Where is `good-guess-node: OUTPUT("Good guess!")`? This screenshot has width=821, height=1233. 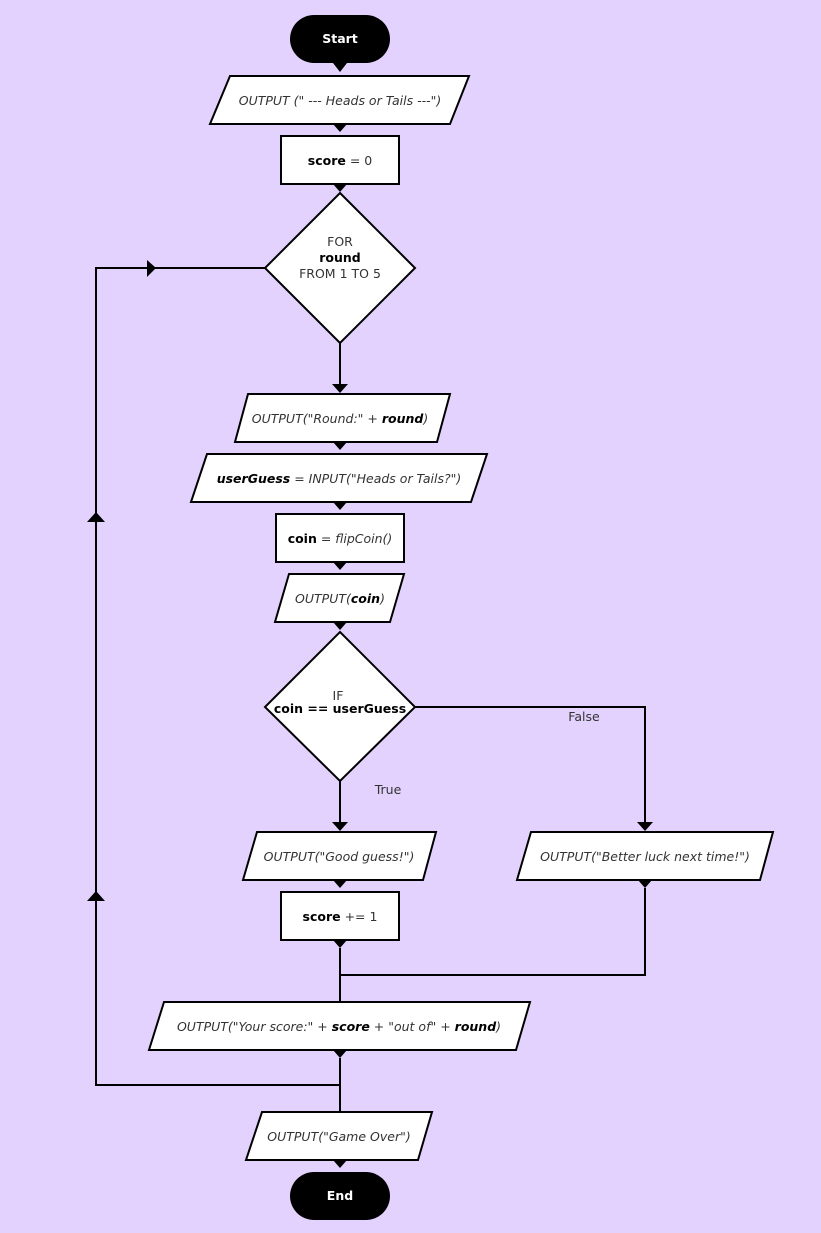 good-guess-node: OUTPUT("Good guess!") is located at coordinates (339, 856).